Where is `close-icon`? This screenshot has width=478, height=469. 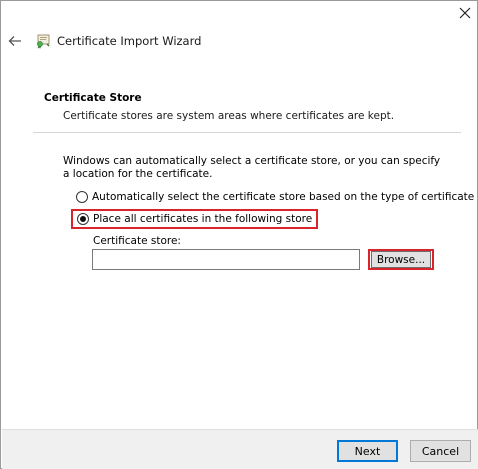
close-icon is located at coordinates (465, 13).